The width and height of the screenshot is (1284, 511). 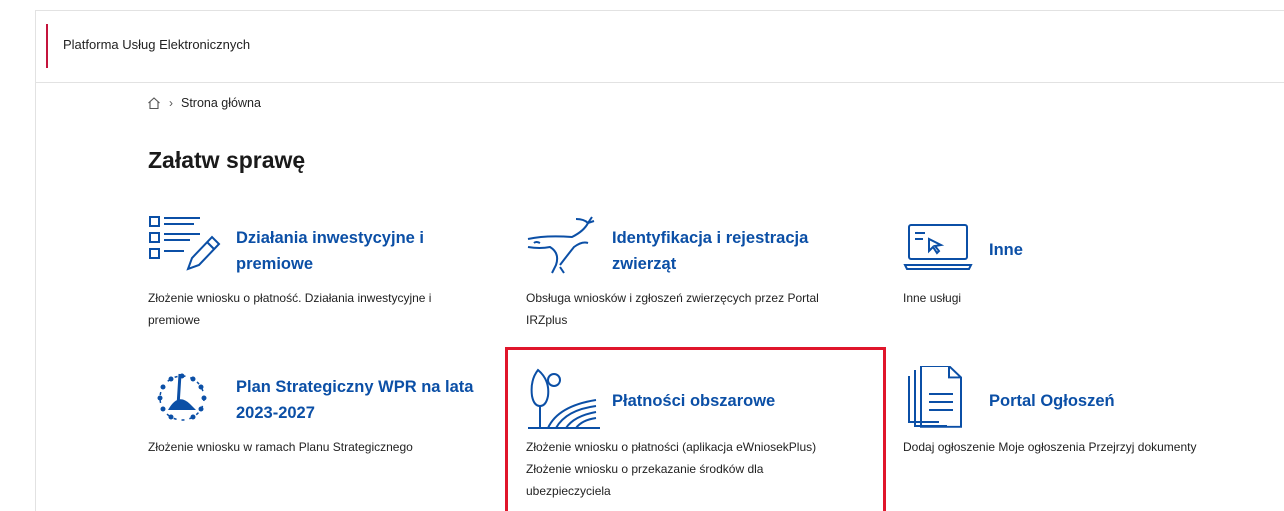 What do you see at coordinates (941, 400) in the screenshot?
I see `documents-icon` at bounding box center [941, 400].